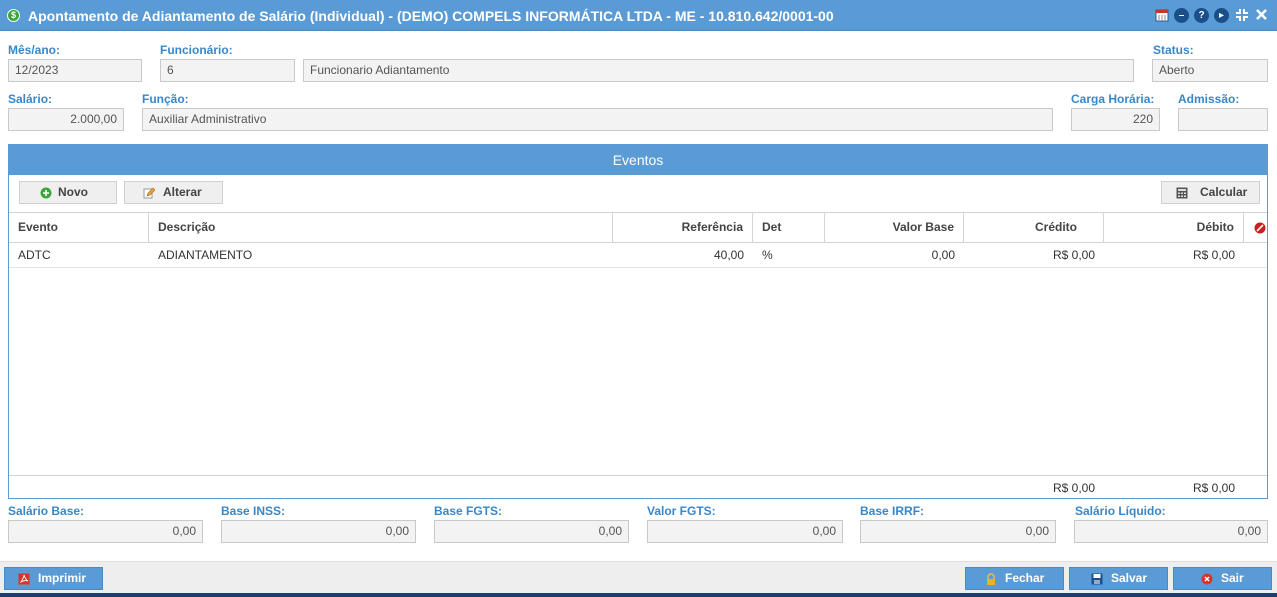 This screenshot has width=1277, height=597. What do you see at coordinates (1161, 15) in the screenshot?
I see `calendar-icon` at bounding box center [1161, 15].